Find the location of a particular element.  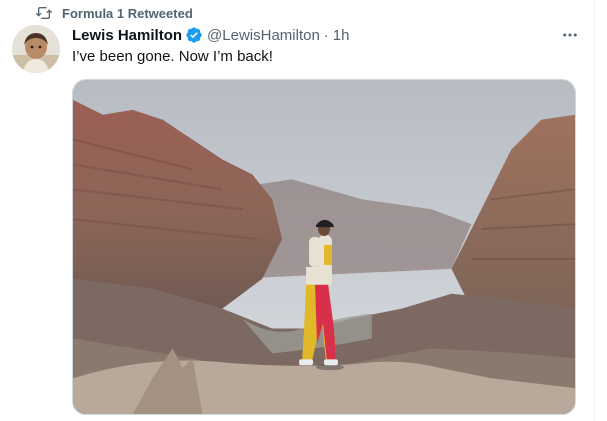

more-options-button is located at coordinates (570, 35).